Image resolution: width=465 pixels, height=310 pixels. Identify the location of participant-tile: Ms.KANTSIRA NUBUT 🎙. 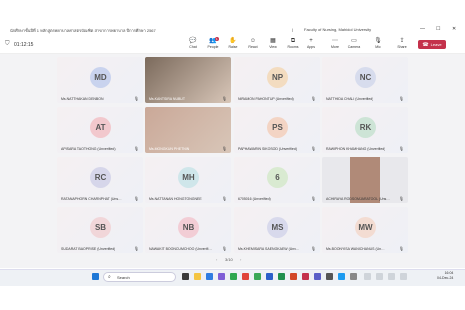
(188, 80).